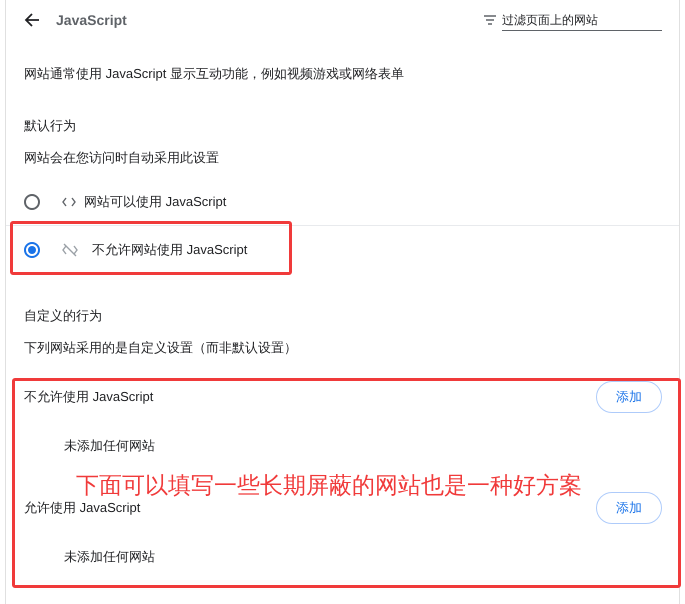  I want to click on section-subtitle: 下列网站采用的是自定义设置（而非默认设置）, so click(160, 348).